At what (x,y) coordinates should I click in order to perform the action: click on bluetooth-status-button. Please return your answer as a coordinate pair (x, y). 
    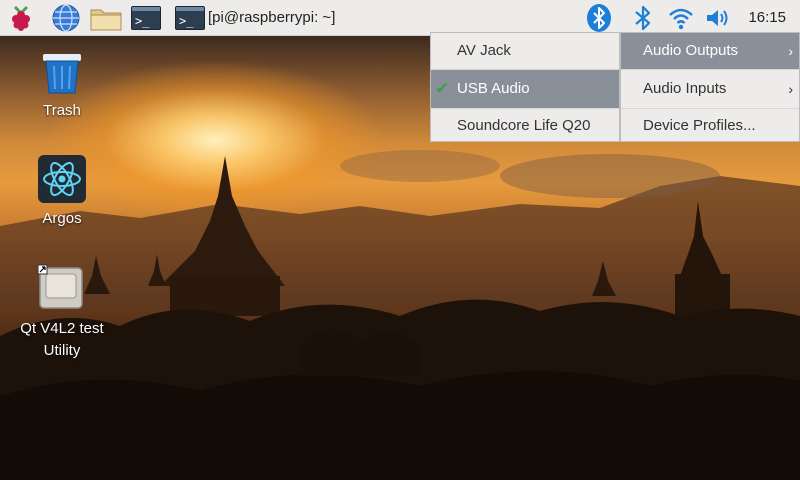
    Looking at the image, I should click on (643, 18).